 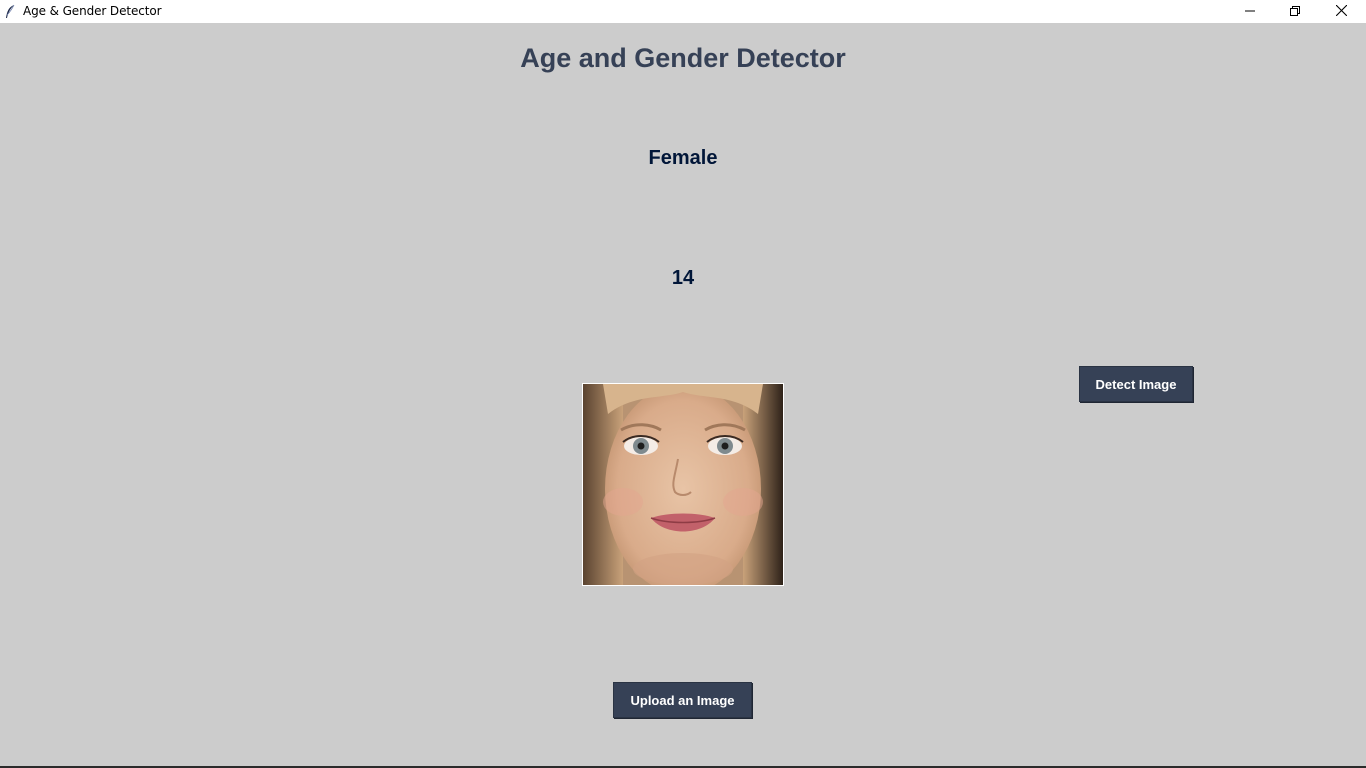 I want to click on close-icon, so click(x=1341, y=12).